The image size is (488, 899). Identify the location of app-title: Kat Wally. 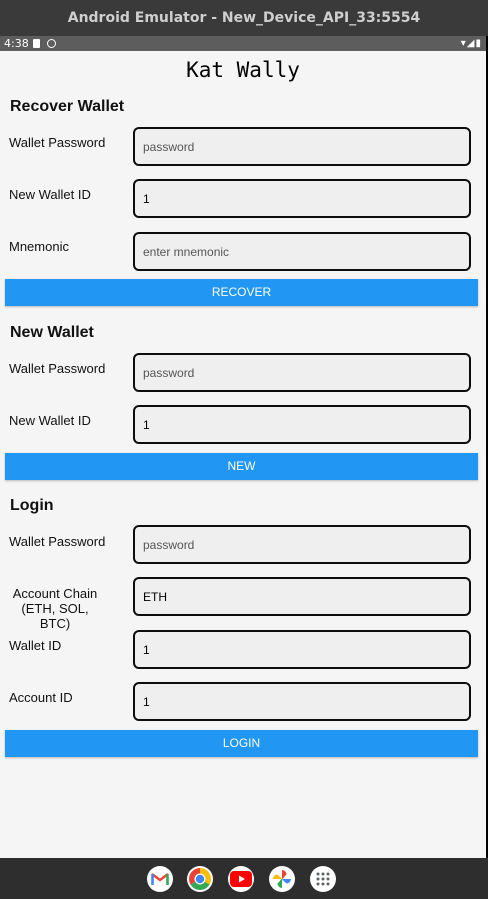
(243, 70).